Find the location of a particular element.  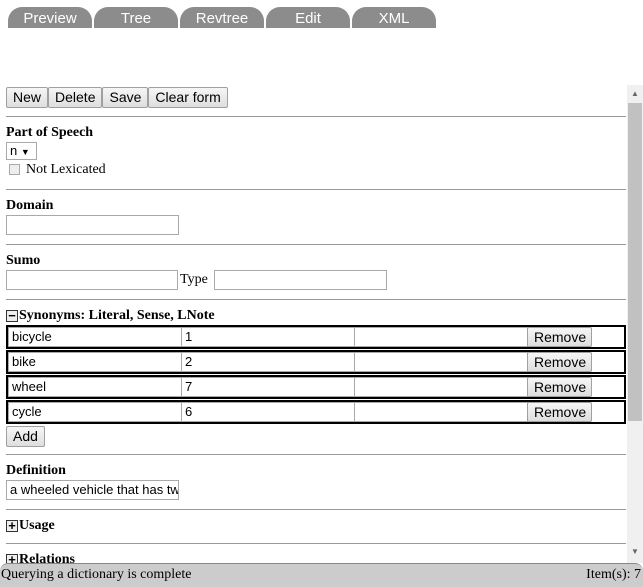

type-label: Type is located at coordinates (194, 279).